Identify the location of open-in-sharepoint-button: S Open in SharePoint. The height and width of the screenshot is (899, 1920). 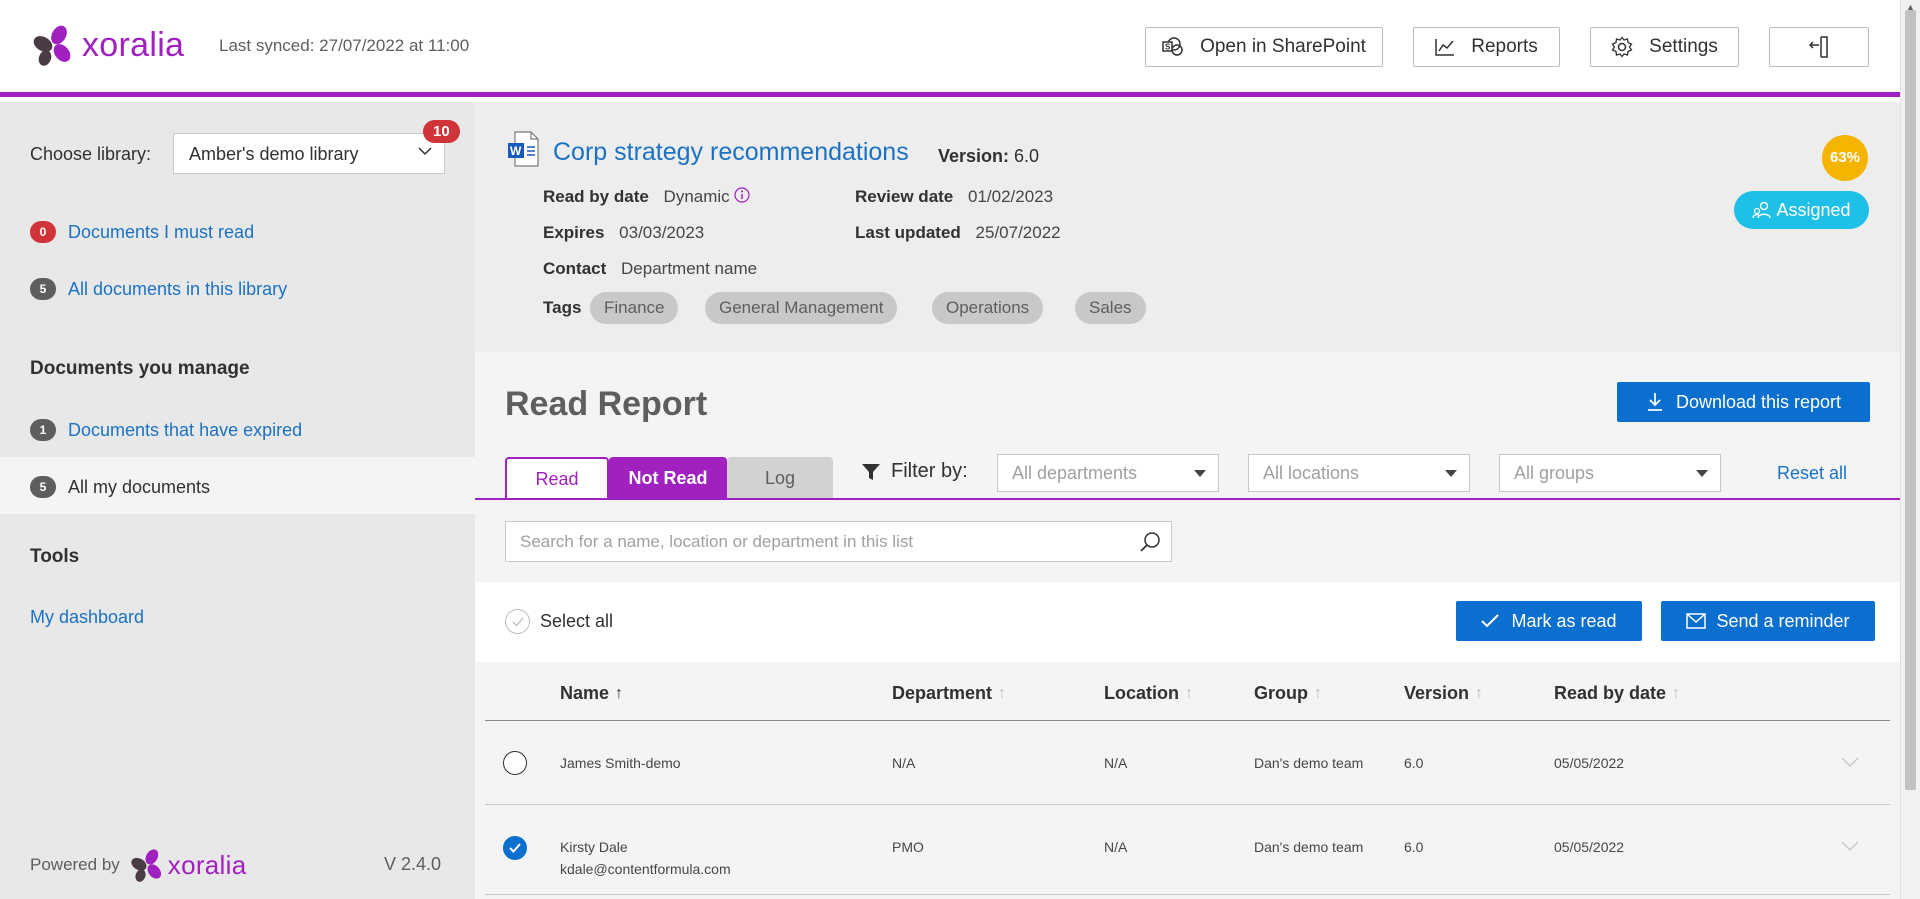
(1264, 47).